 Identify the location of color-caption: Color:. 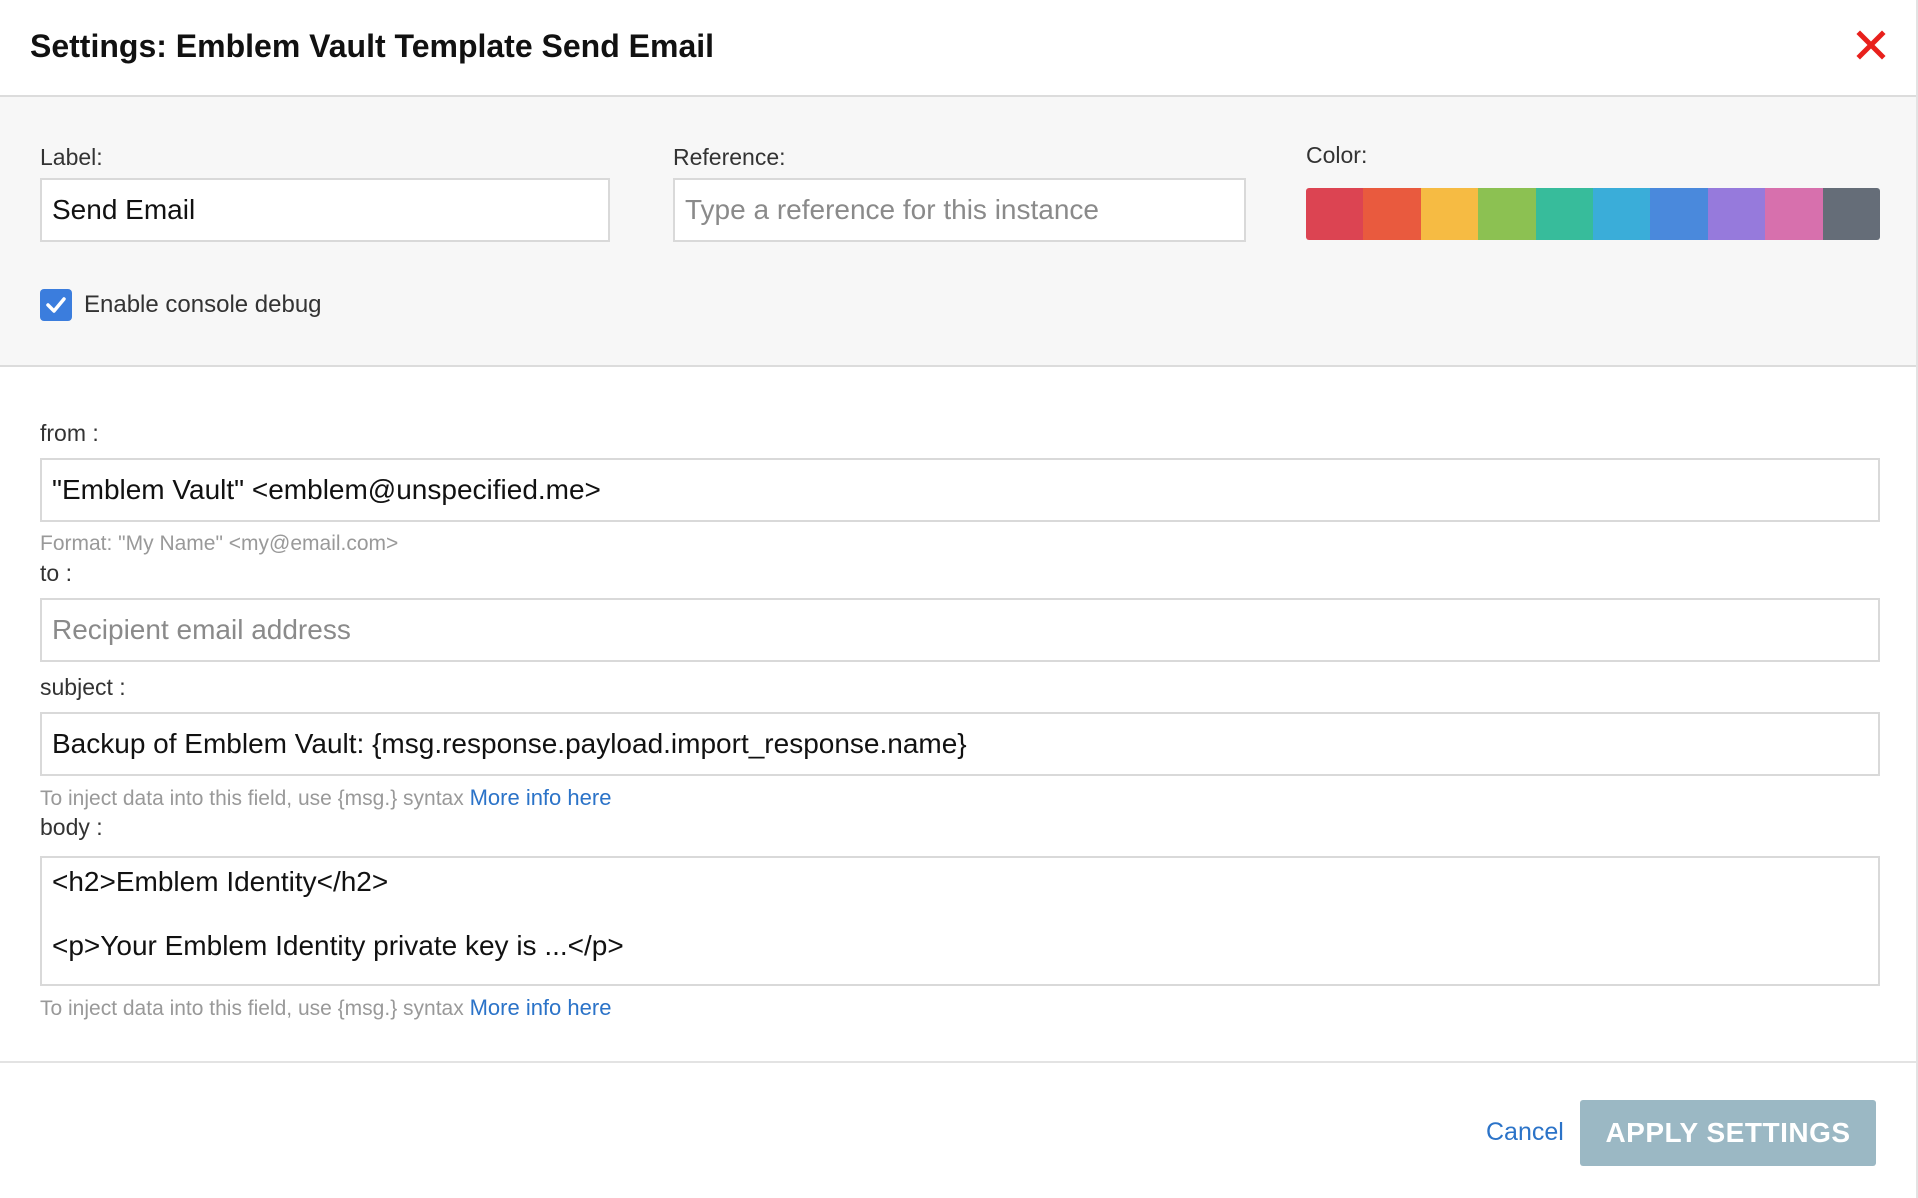
(1337, 155).